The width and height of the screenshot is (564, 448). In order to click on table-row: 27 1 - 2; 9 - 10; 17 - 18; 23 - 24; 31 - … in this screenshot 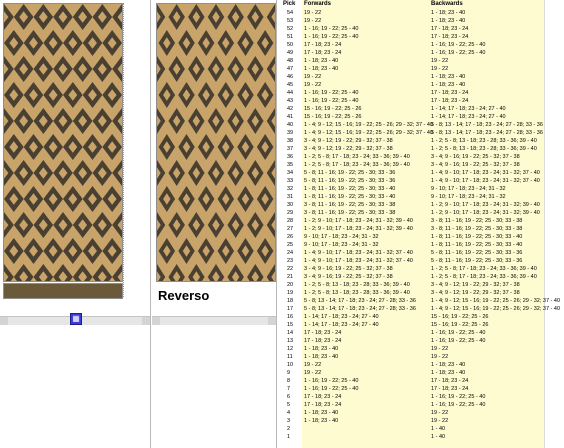, I will do `click(412, 229)`.